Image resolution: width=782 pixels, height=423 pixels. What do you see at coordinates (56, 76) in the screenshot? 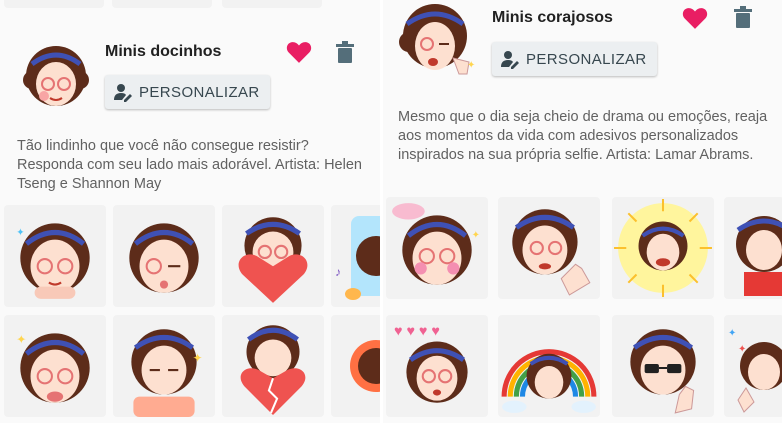
I see `pack-avatar-sticker` at bounding box center [56, 76].